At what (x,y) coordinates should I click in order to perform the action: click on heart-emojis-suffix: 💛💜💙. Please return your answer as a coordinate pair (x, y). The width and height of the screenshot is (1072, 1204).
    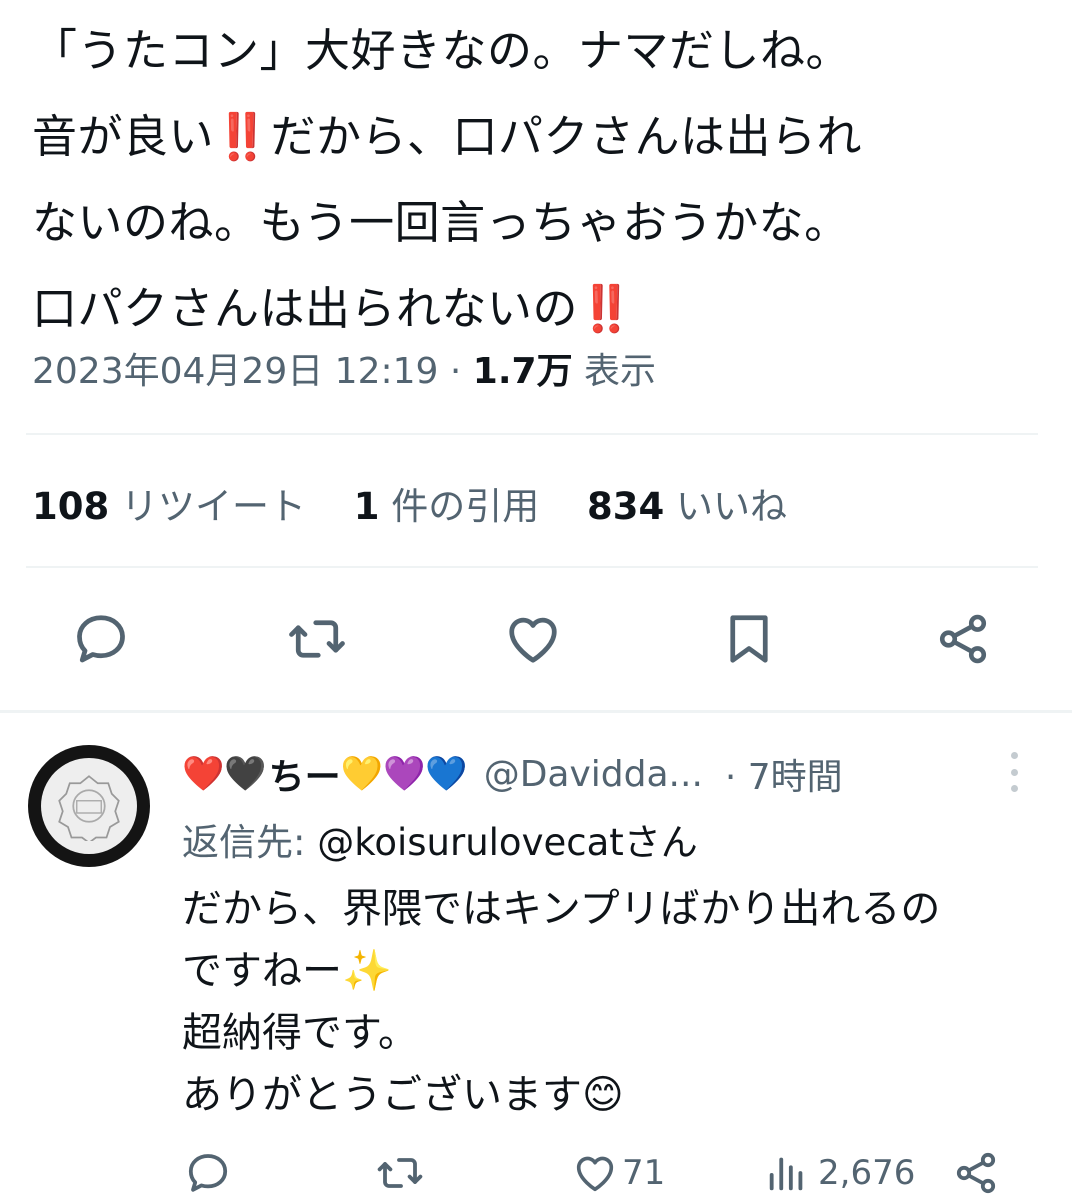
    Looking at the image, I should click on (404, 774).